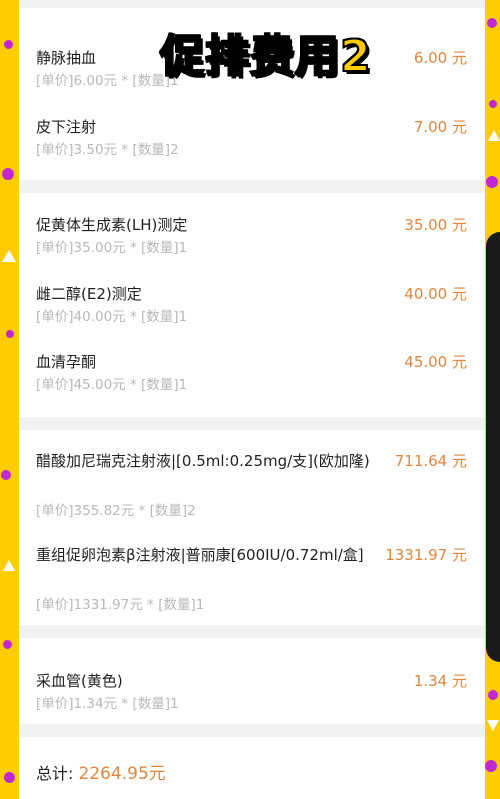 The width and height of the screenshot is (500, 799). I want to click on item-name: 醋酸加尼瑞克注射液|[0.5ml:0.25mg/支](欧加隆), so click(203, 461).